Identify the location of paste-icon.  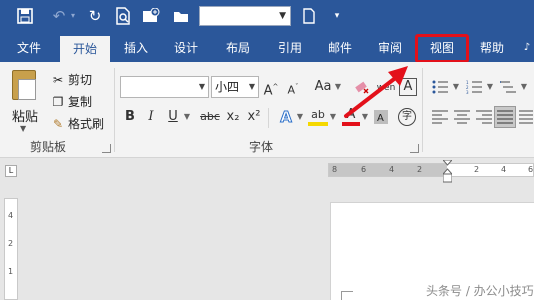
(24, 85).